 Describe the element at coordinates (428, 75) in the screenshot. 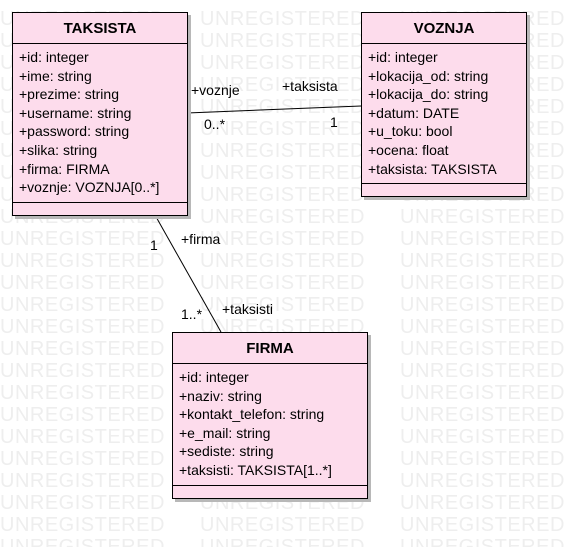

I see `attribute: +lokacija_od: string` at that location.